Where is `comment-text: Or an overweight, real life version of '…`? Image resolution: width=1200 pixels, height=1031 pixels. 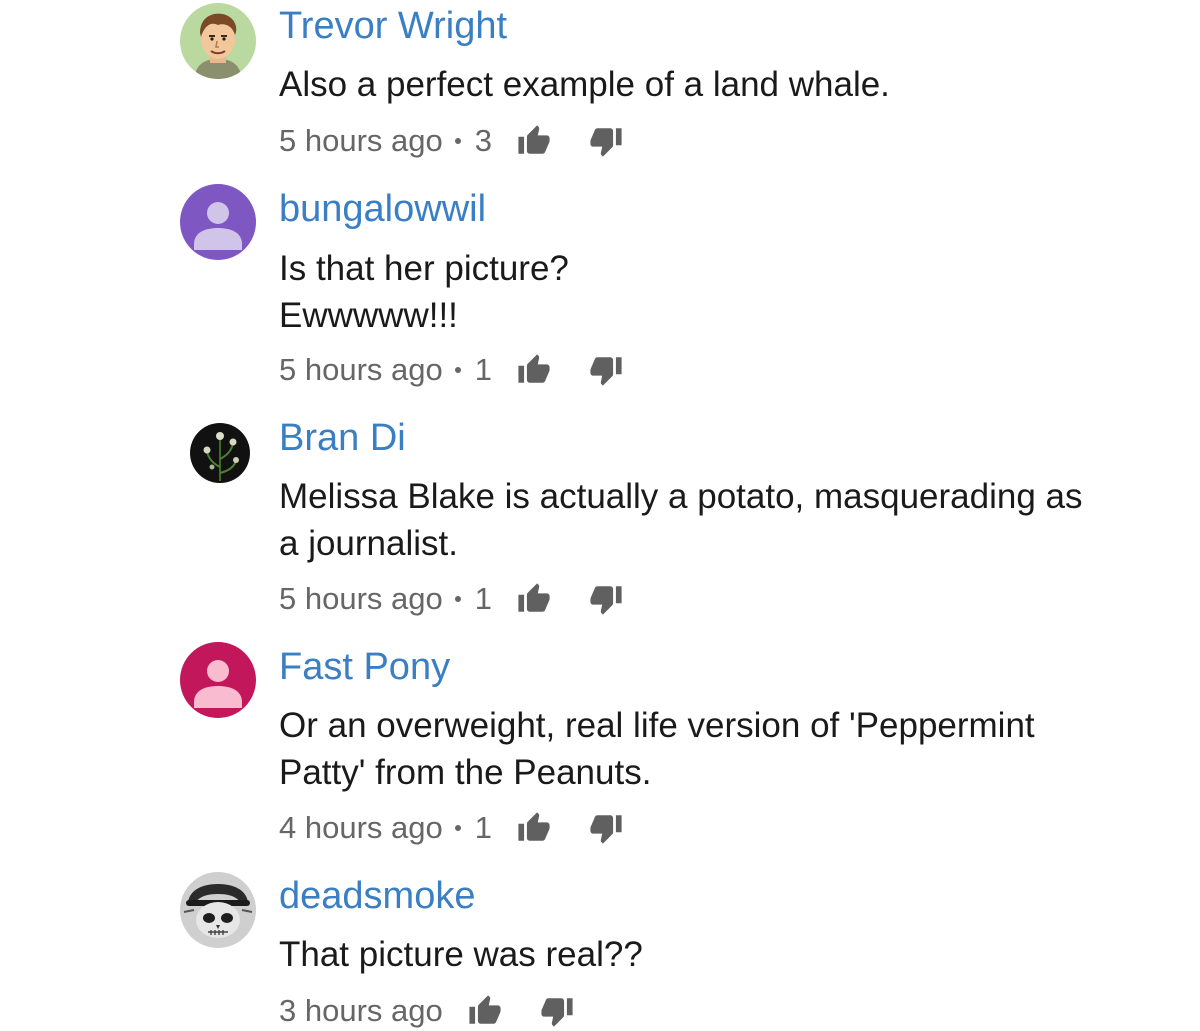
comment-text: Or an overweight, real life version of '… is located at coordinates (719, 749).